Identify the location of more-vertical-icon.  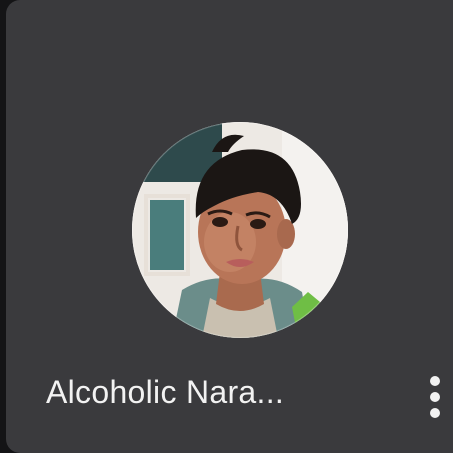
(435, 381).